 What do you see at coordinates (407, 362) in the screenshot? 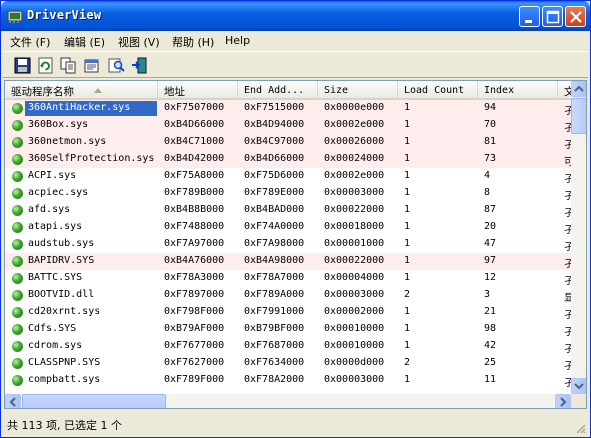
I see `cell-load-count: 2` at bounding box center [407, 362].